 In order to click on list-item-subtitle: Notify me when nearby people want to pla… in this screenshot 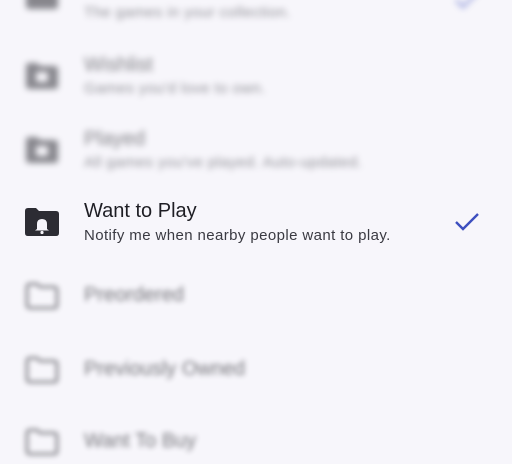, I will do `click(237, 235)`.